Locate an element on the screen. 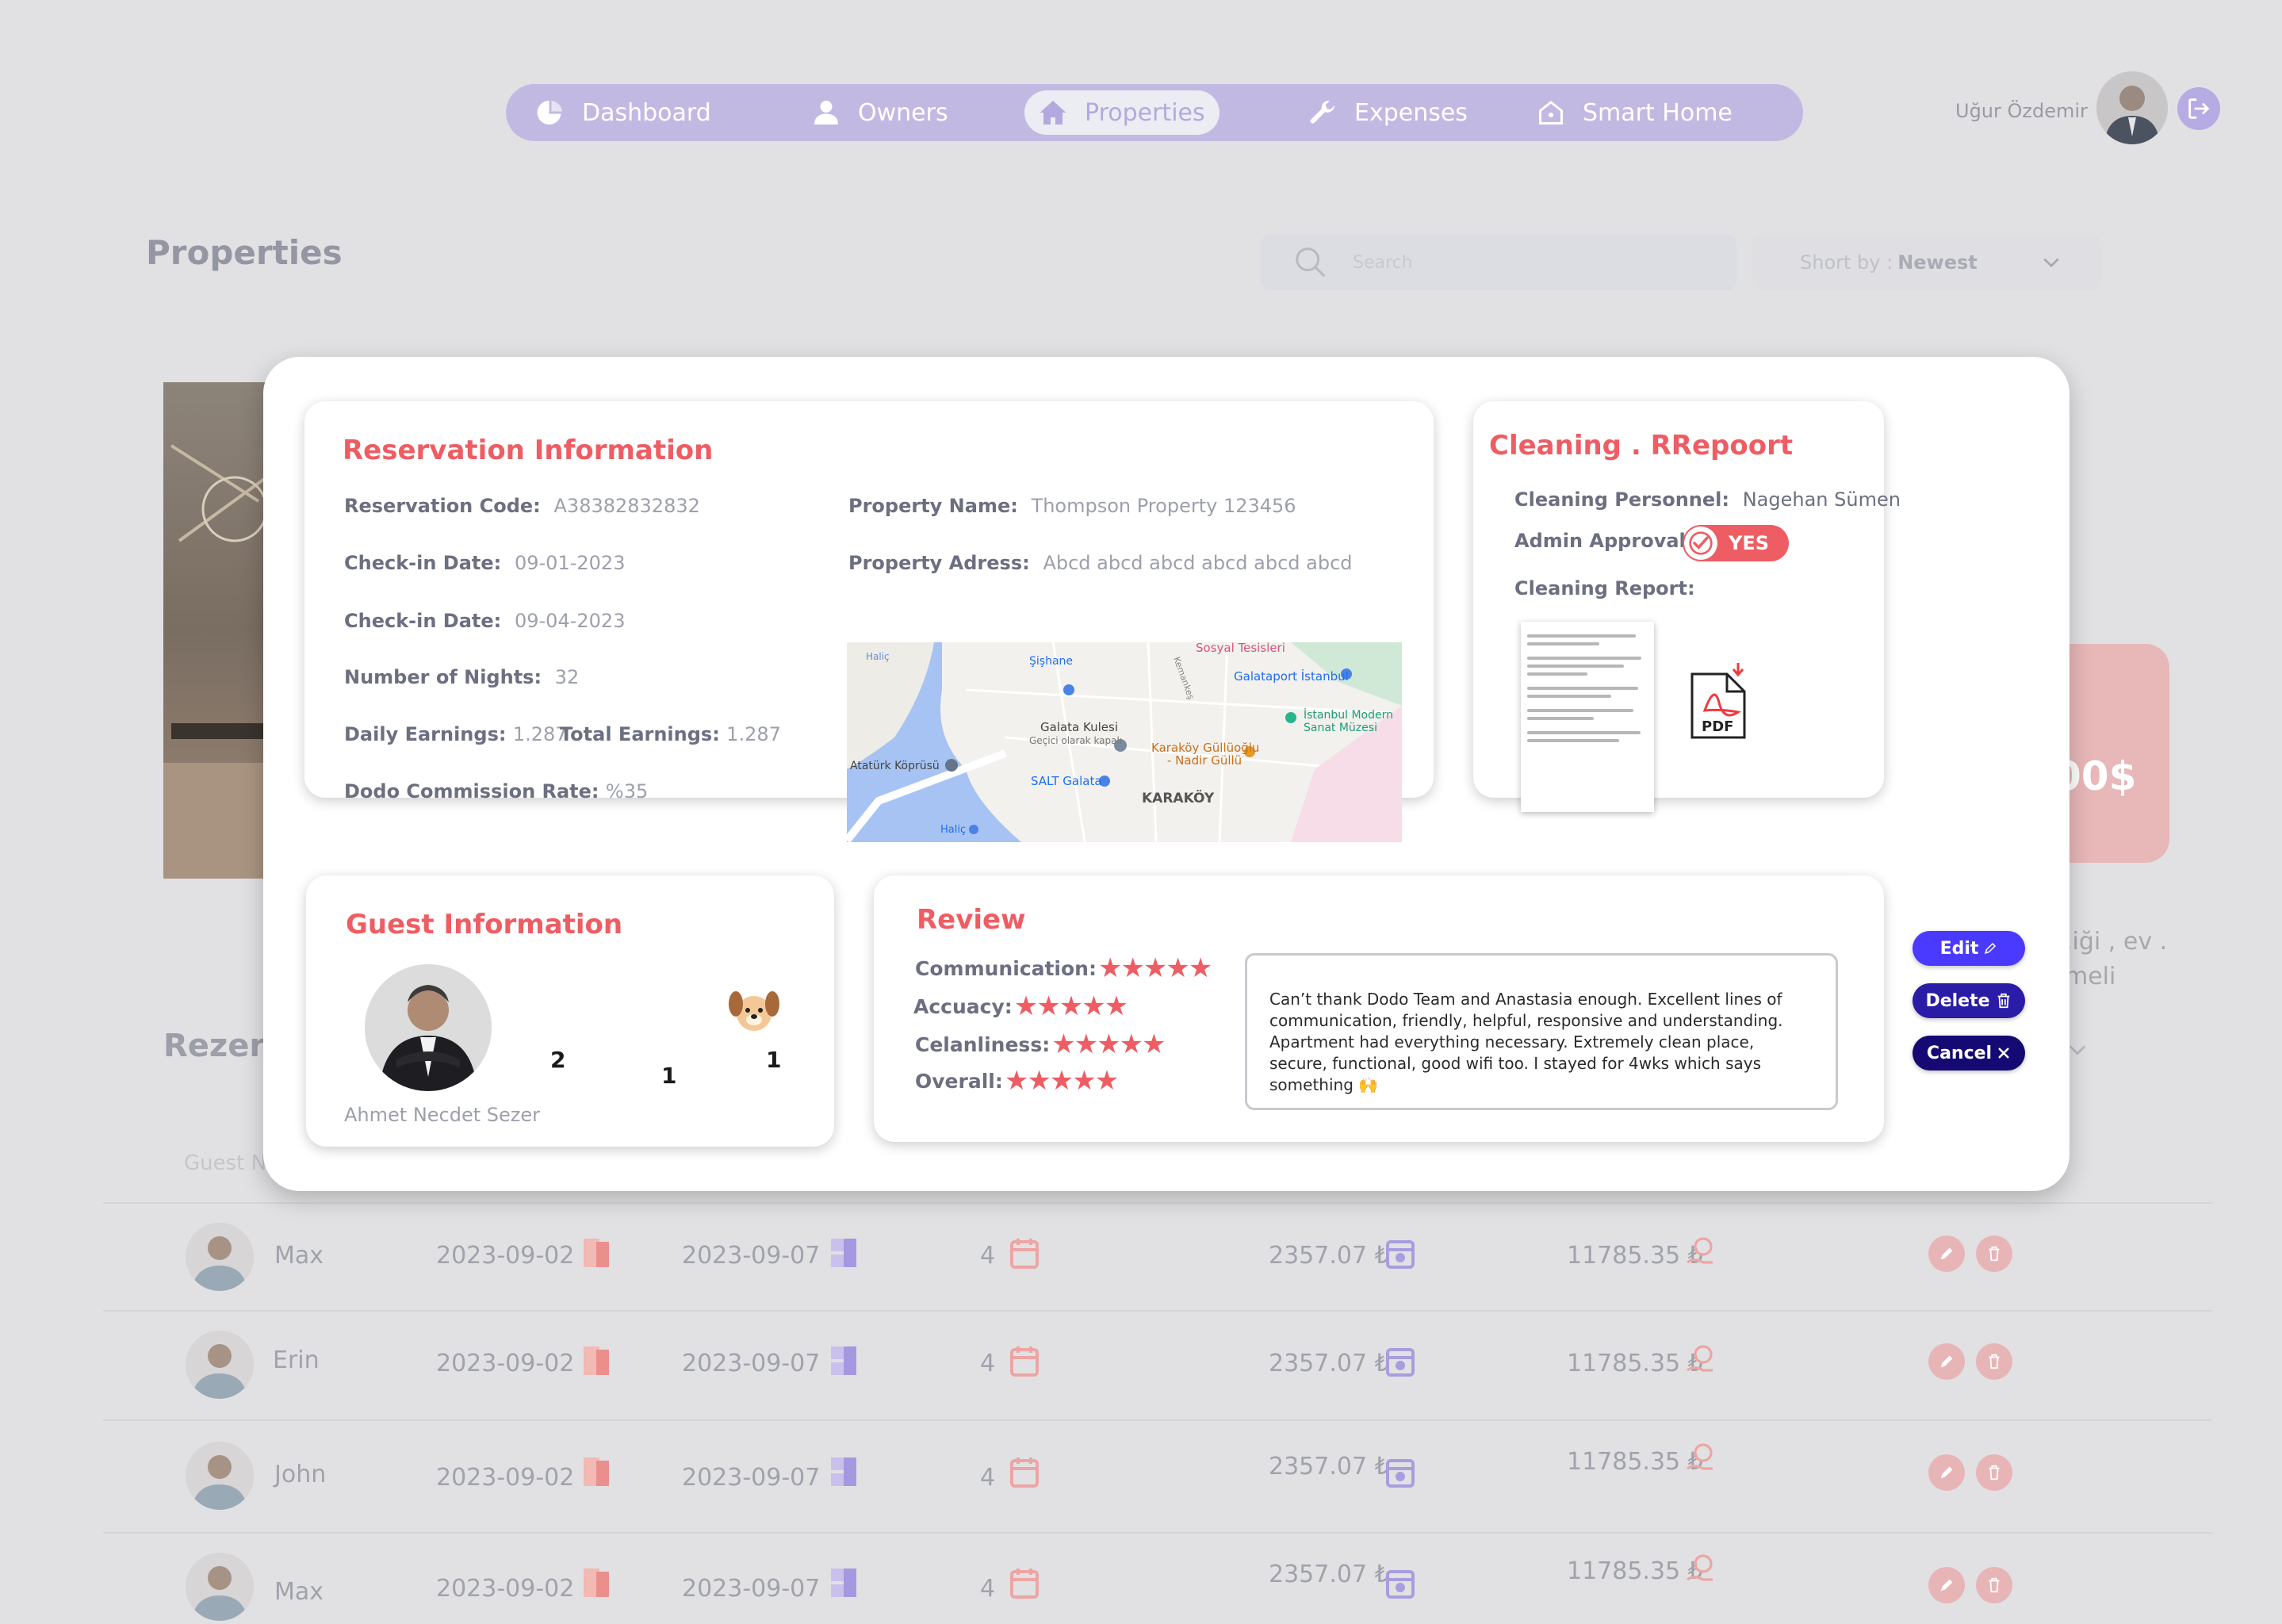 This screenshot has width=2282, height=1624. guest-info-title: Guest Information is located at coordinates (484, 924).